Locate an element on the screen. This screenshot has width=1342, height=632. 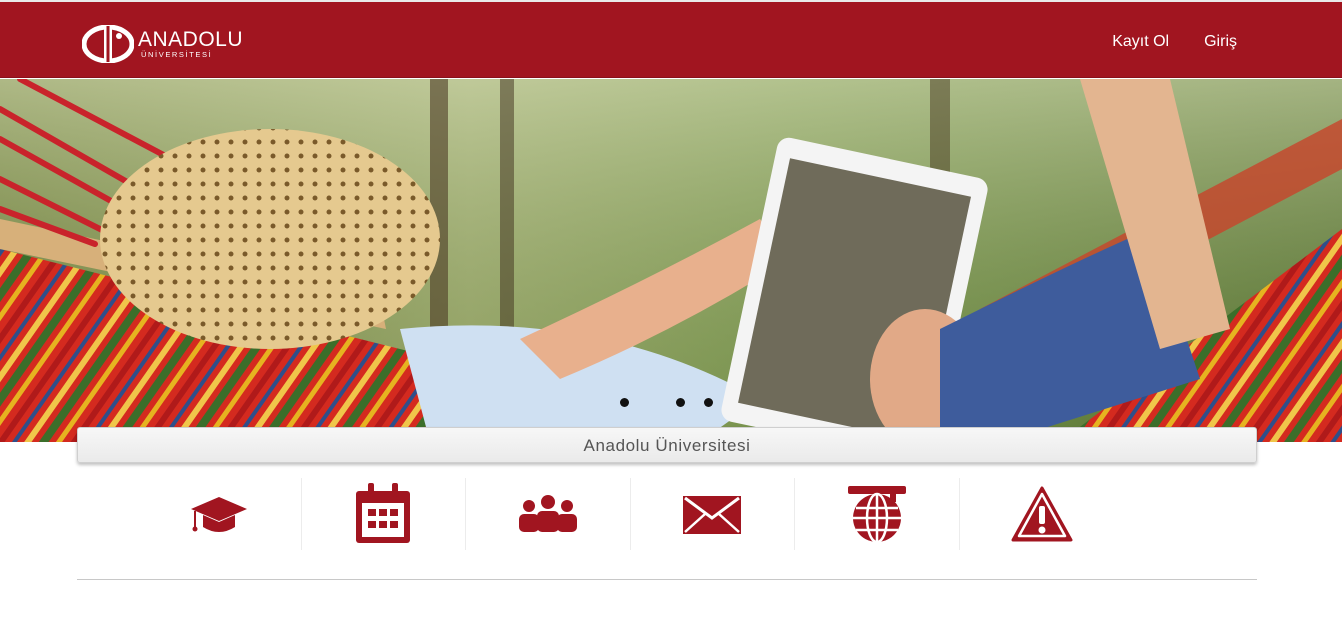
logo: ANADOLU ÜNİVERSİTESİ is located at coordinates (162, 44).